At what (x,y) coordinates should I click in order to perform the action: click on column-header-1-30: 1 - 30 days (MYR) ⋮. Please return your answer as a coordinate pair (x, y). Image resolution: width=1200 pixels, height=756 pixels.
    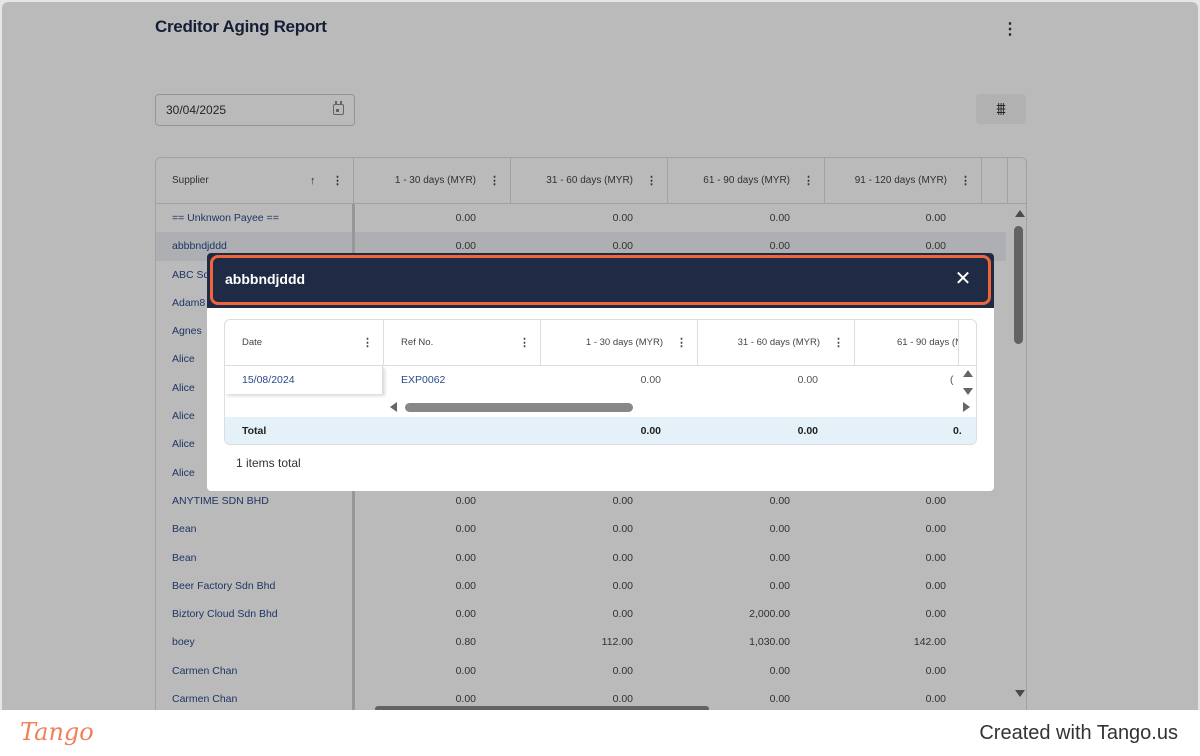
    Looking at the image, I should click on (619, 343).